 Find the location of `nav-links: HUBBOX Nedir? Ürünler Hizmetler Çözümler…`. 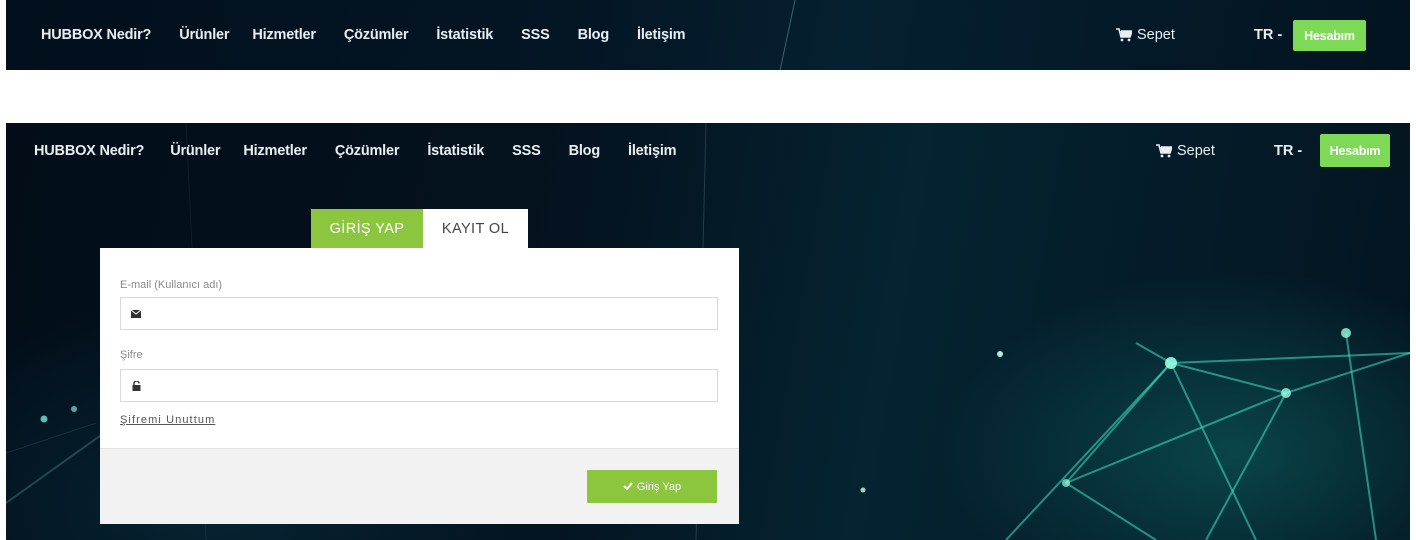

nav-links: HUBBOX Nedir? Ürünler Hizmetler Çözümler… is located at coordinates (377, 35).